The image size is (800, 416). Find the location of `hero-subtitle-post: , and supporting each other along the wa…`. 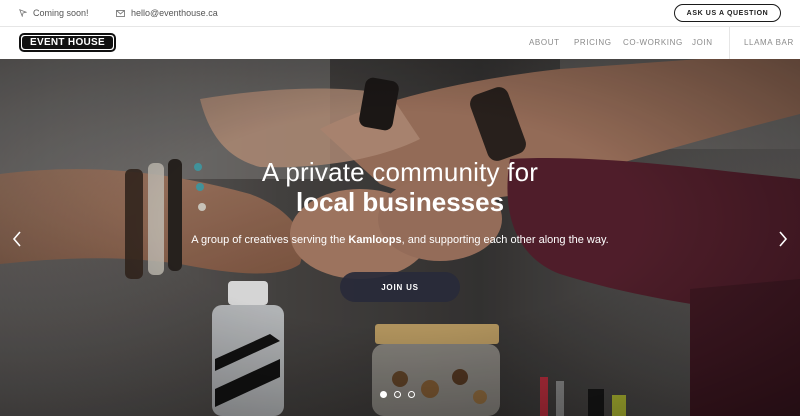

hero-subtitle-post: , and supporting each other along the wa… is located at coordinates (505, 240).